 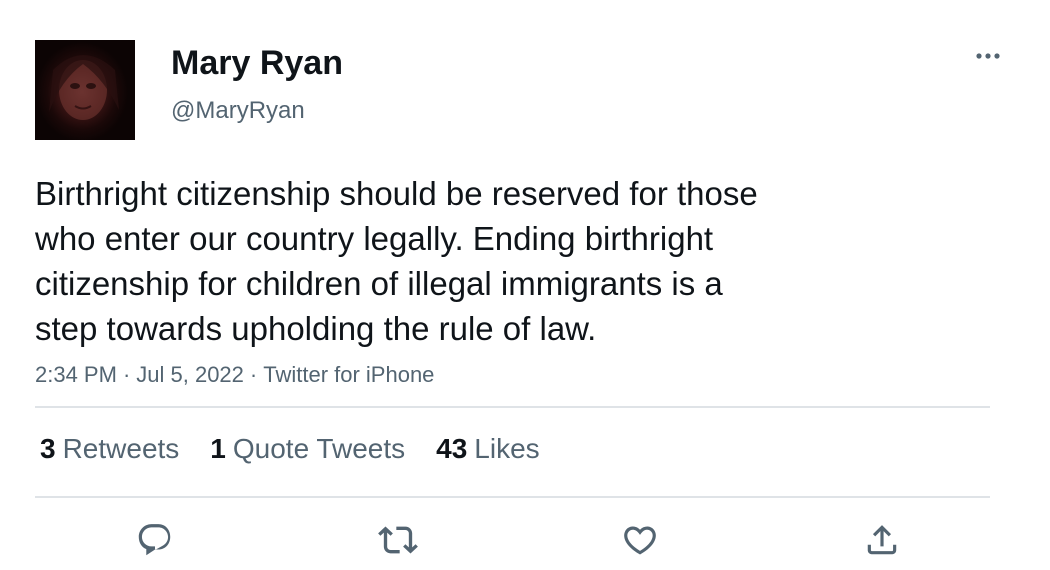 I want to click on retweets-label: Retweets, so click(x=121, y=448).